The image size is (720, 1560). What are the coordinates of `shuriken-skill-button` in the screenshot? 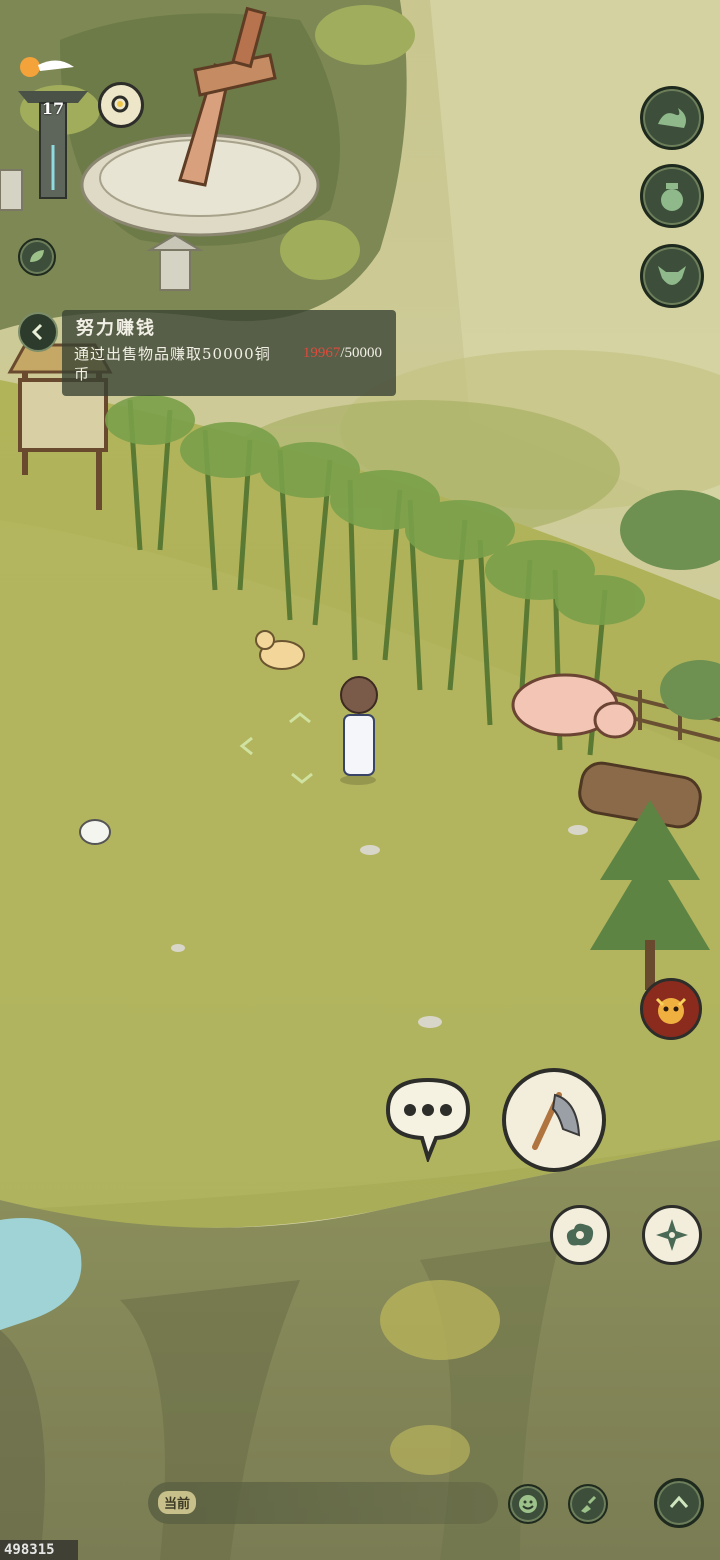 It's located at (672, 1235).